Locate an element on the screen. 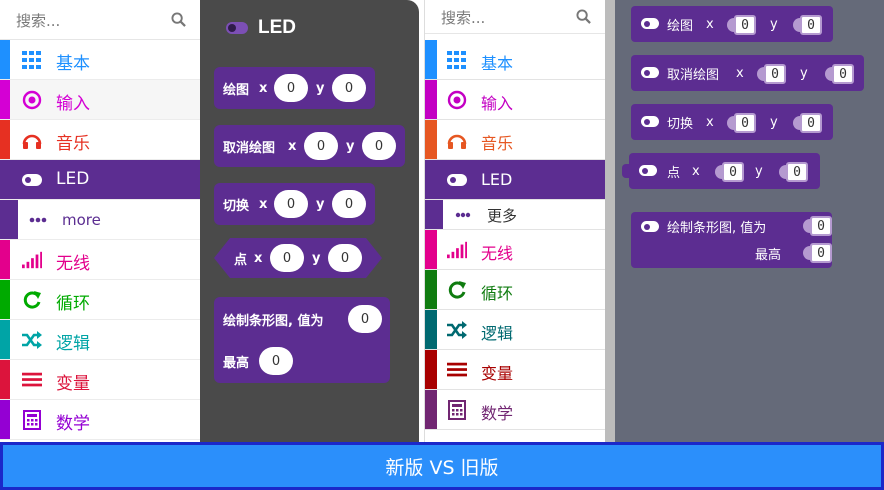  category-label: 数学 is located at coordinates (73, 424).